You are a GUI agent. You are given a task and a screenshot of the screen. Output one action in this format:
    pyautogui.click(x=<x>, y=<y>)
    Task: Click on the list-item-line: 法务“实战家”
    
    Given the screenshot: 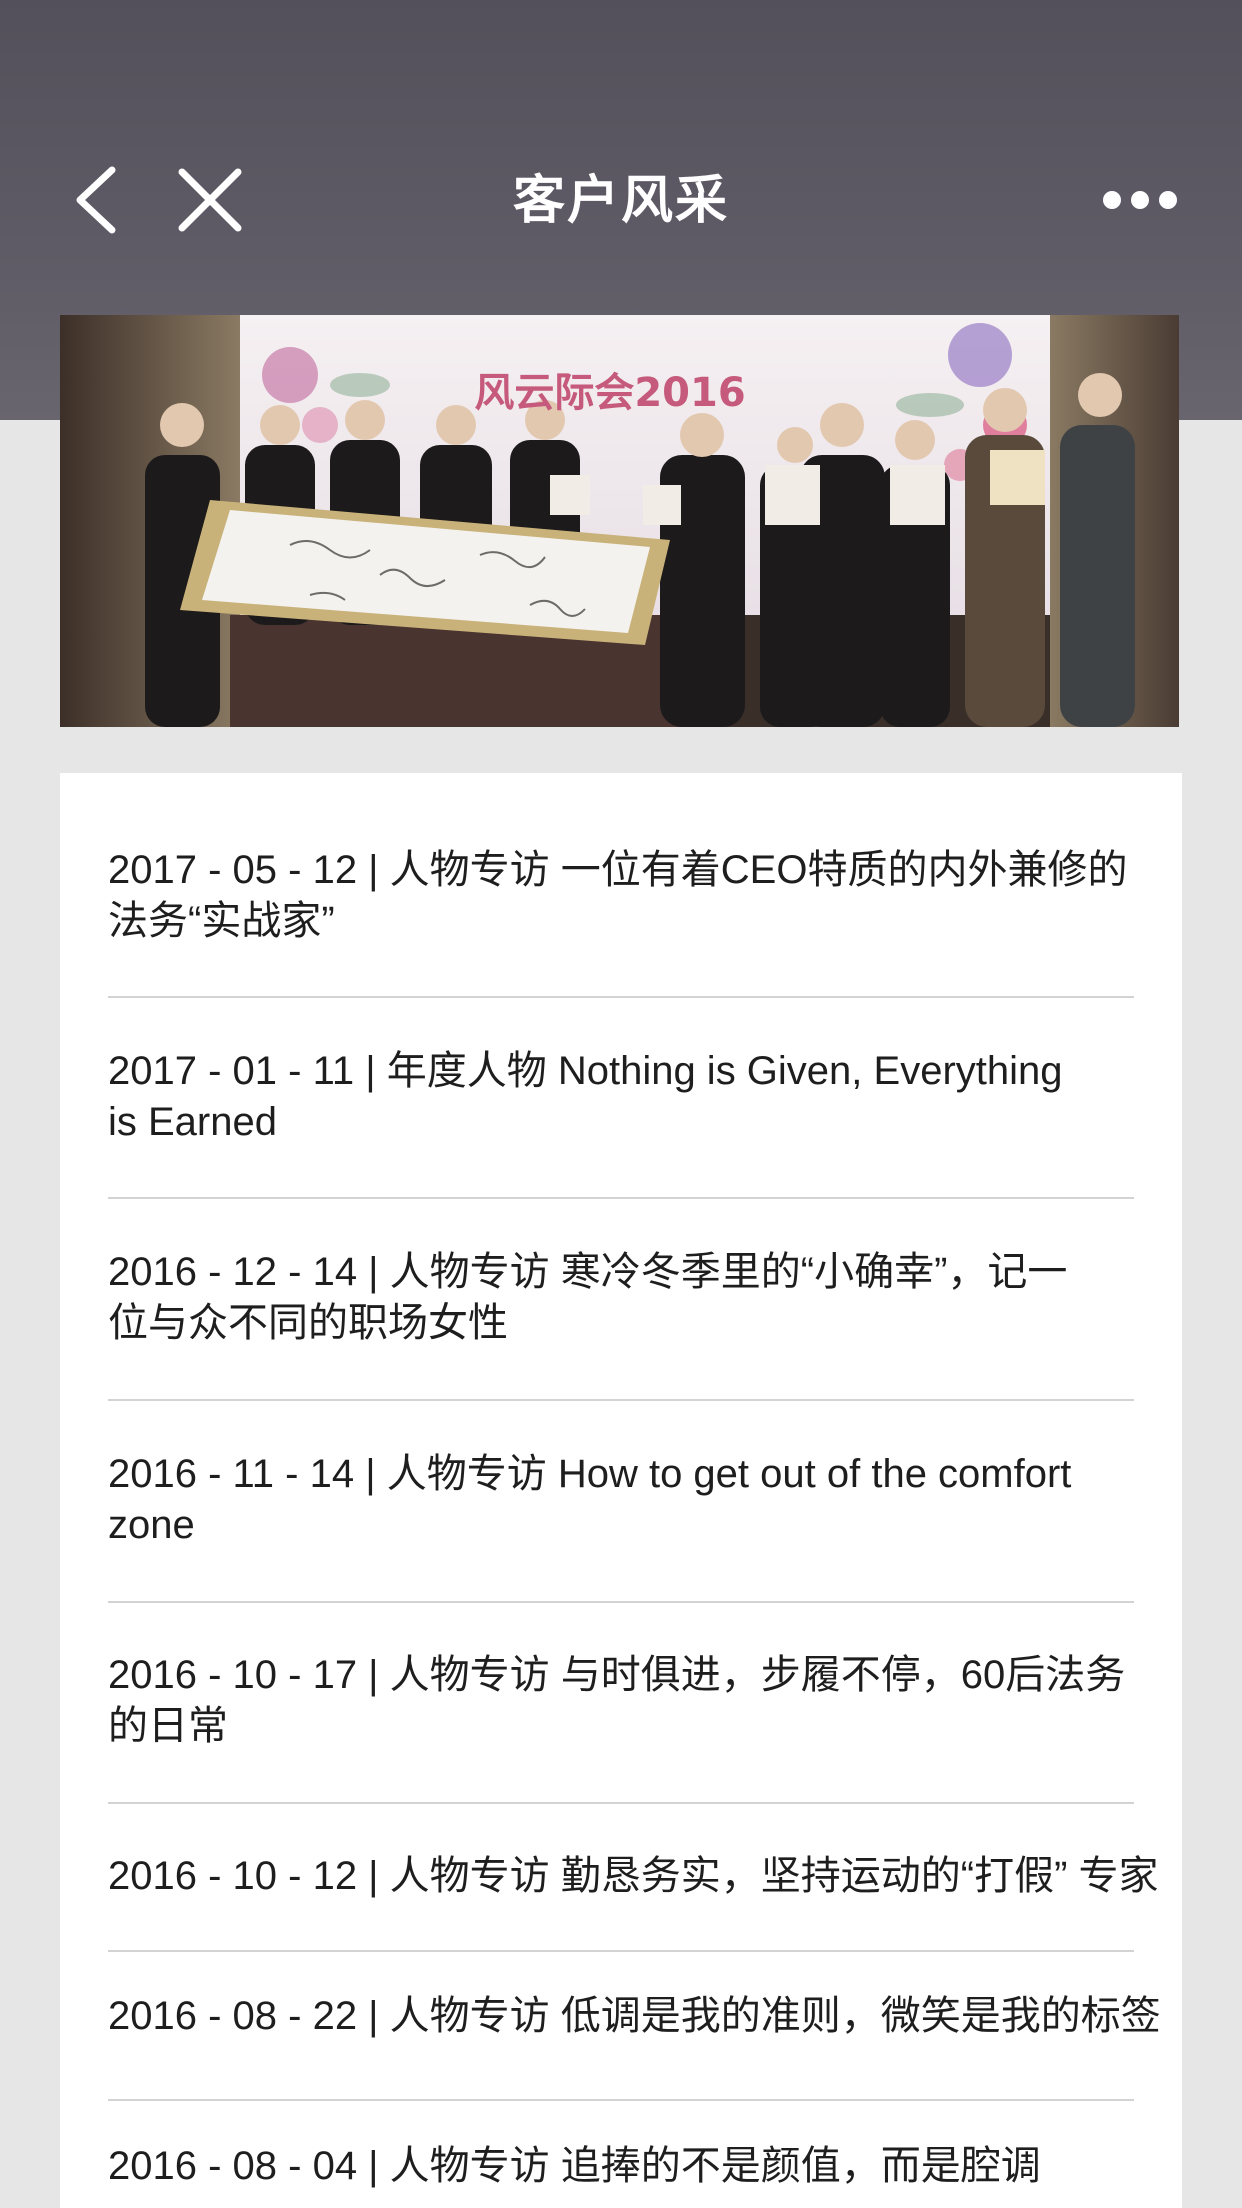 What is the action you would take?
    pyautogui.click(x=221, y=921)
    